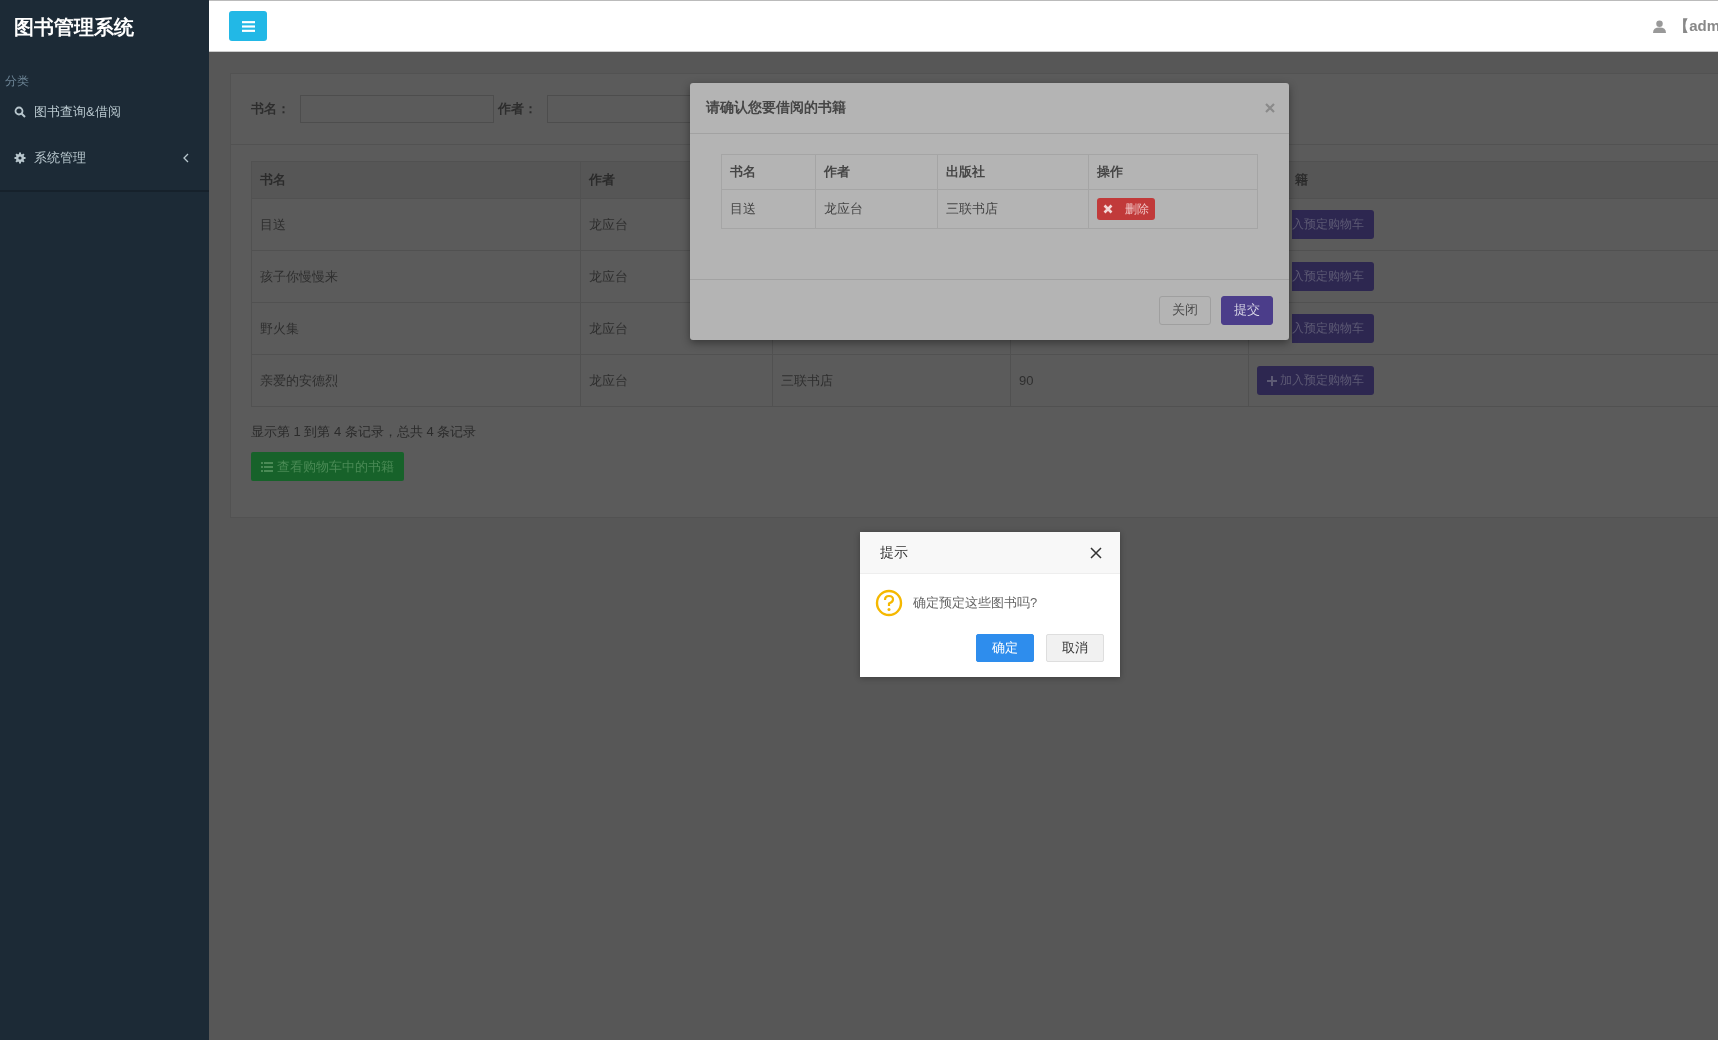 This screenshot has width=1718, height=1040. What do you see at coordinates (972, 208) in the screenshot?
I see `table-cell: 三联书店` at bounding box center [972, 208].